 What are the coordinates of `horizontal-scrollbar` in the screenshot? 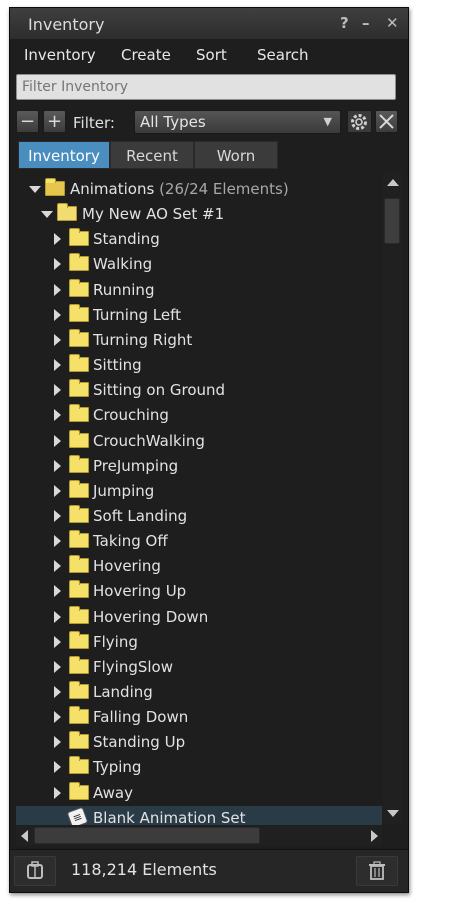 It's located at (199, 836).